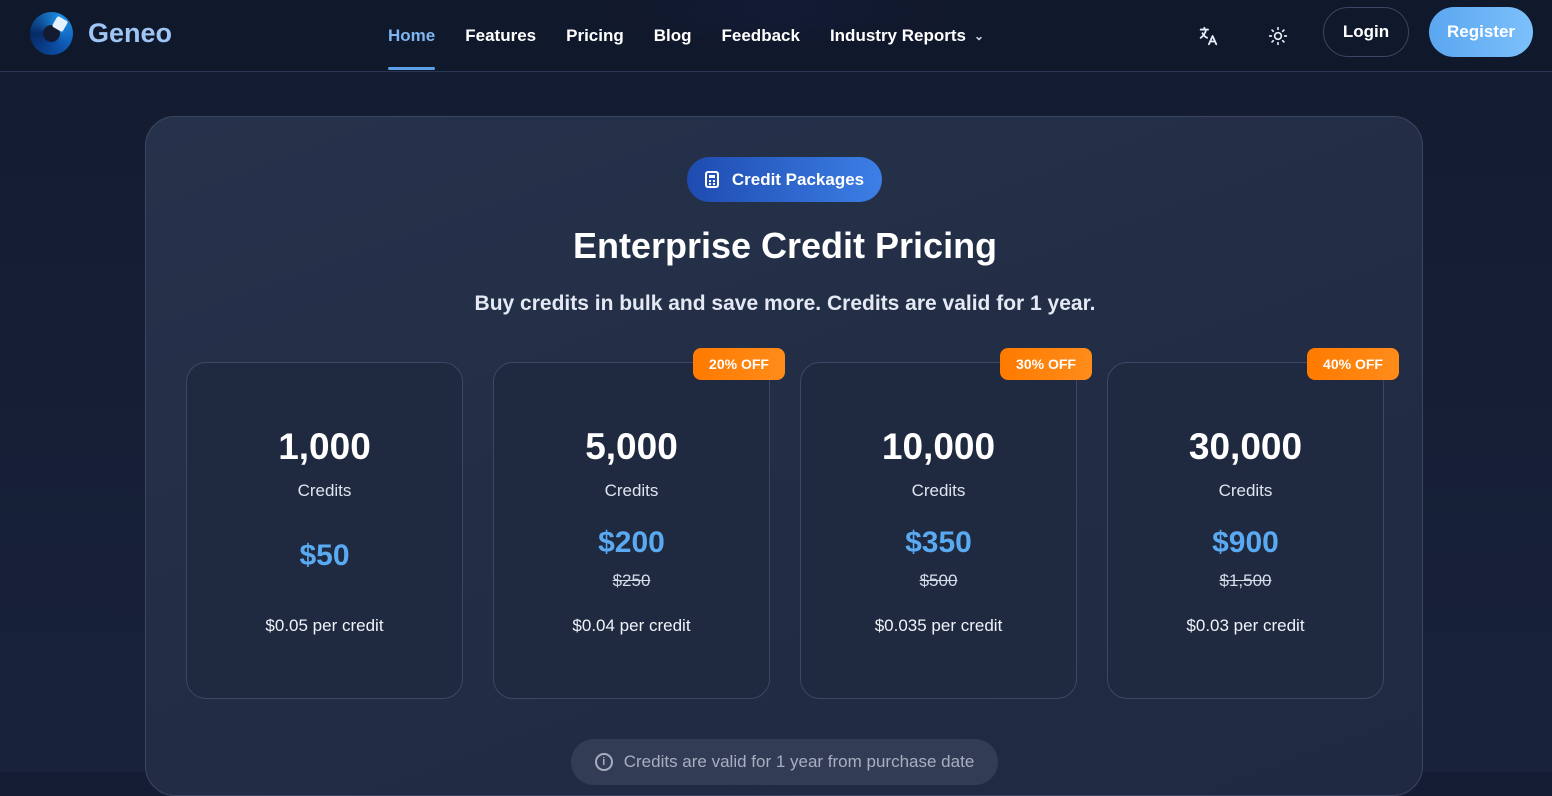  I want to click on register-button: Register, so click(1481, 32).